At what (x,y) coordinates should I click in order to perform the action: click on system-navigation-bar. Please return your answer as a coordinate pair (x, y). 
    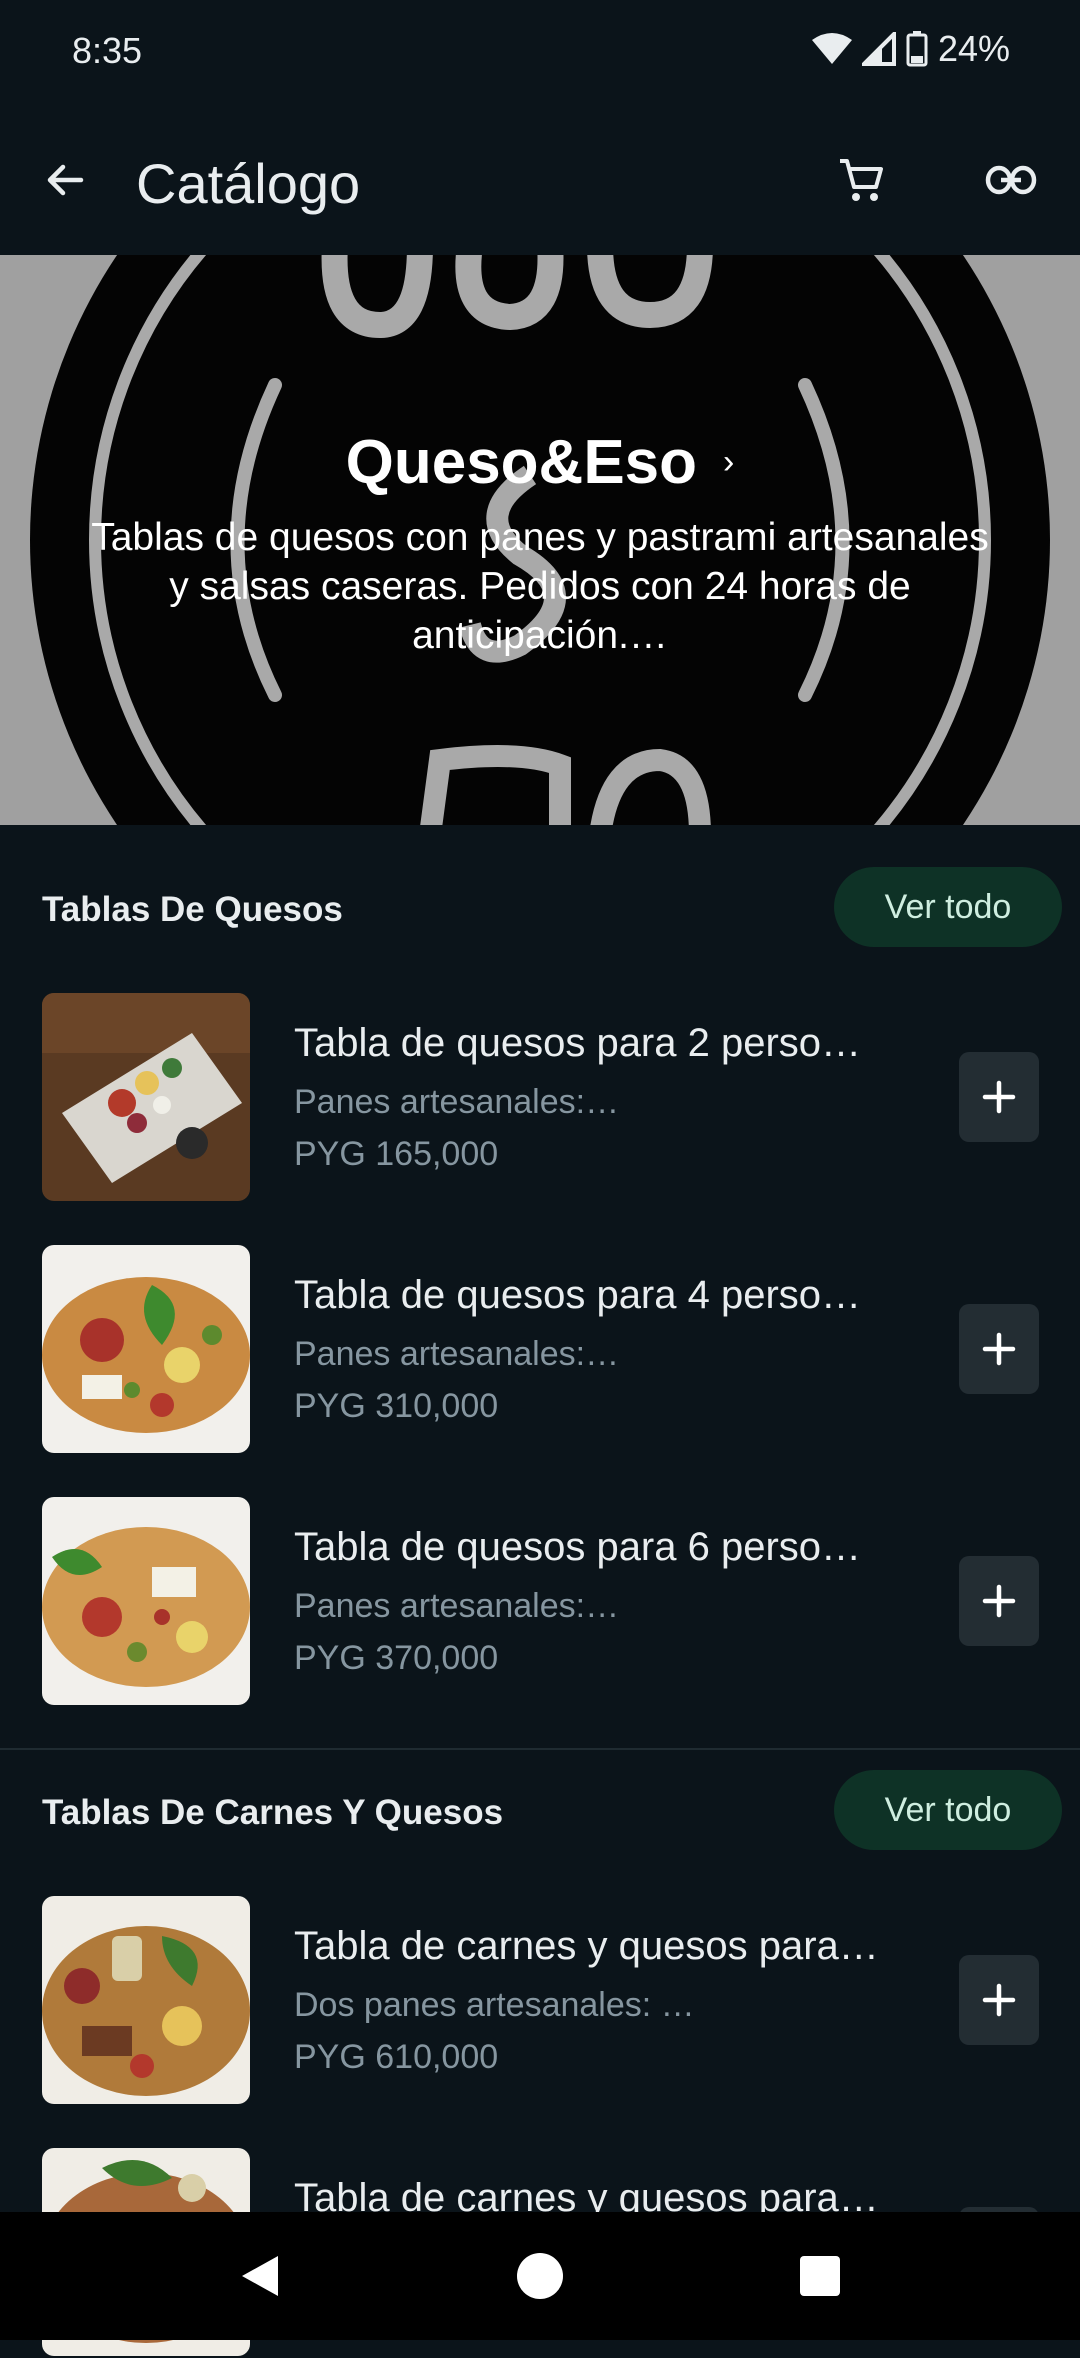
    Looking at the image, I should click on (540, 2276).